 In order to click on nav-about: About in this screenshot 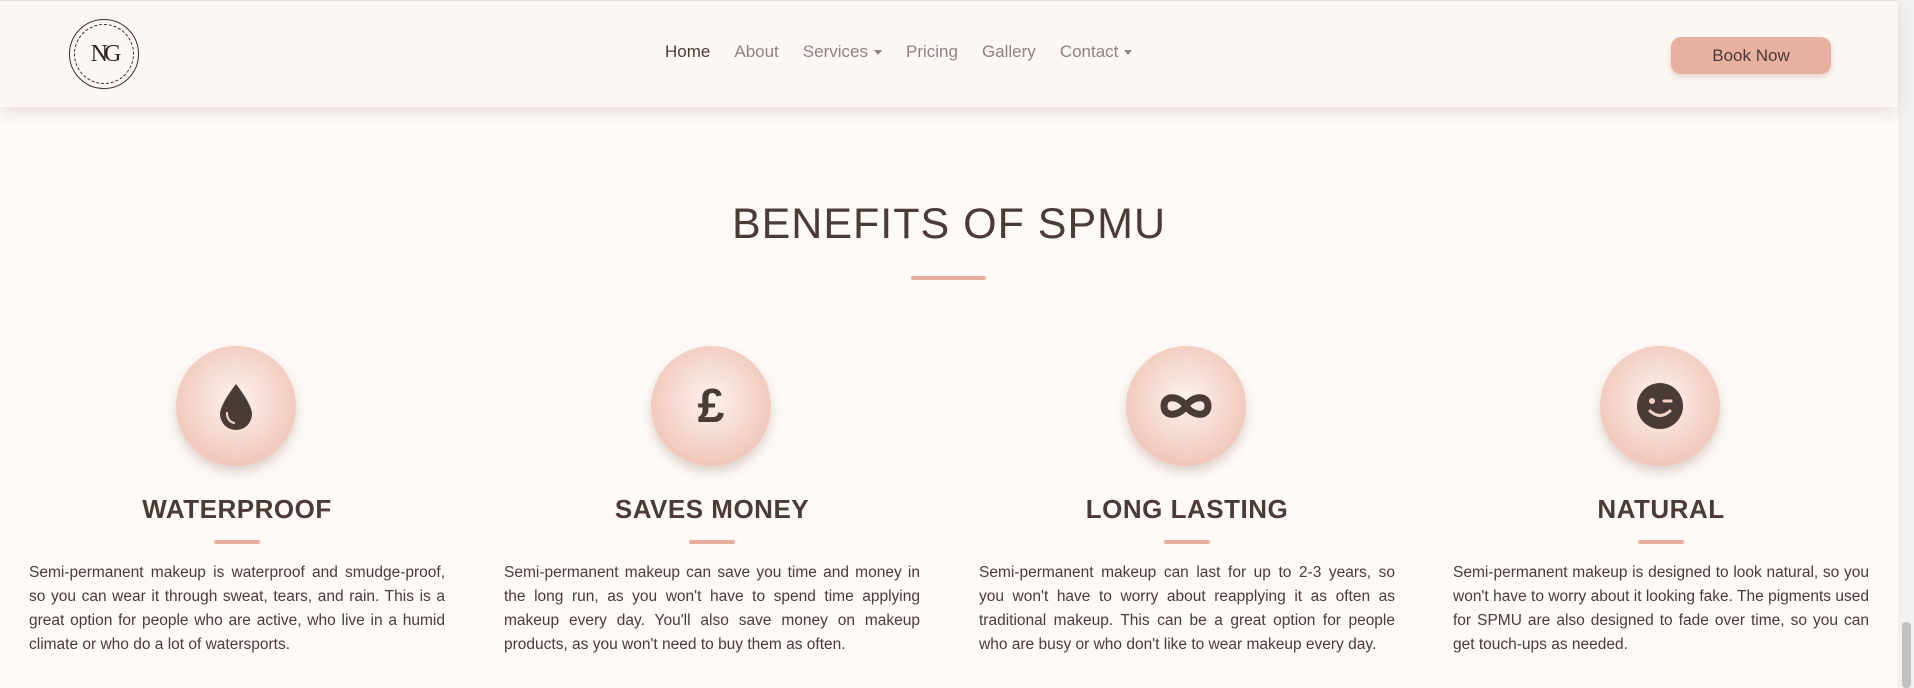, I will do `click(756, 52)`.